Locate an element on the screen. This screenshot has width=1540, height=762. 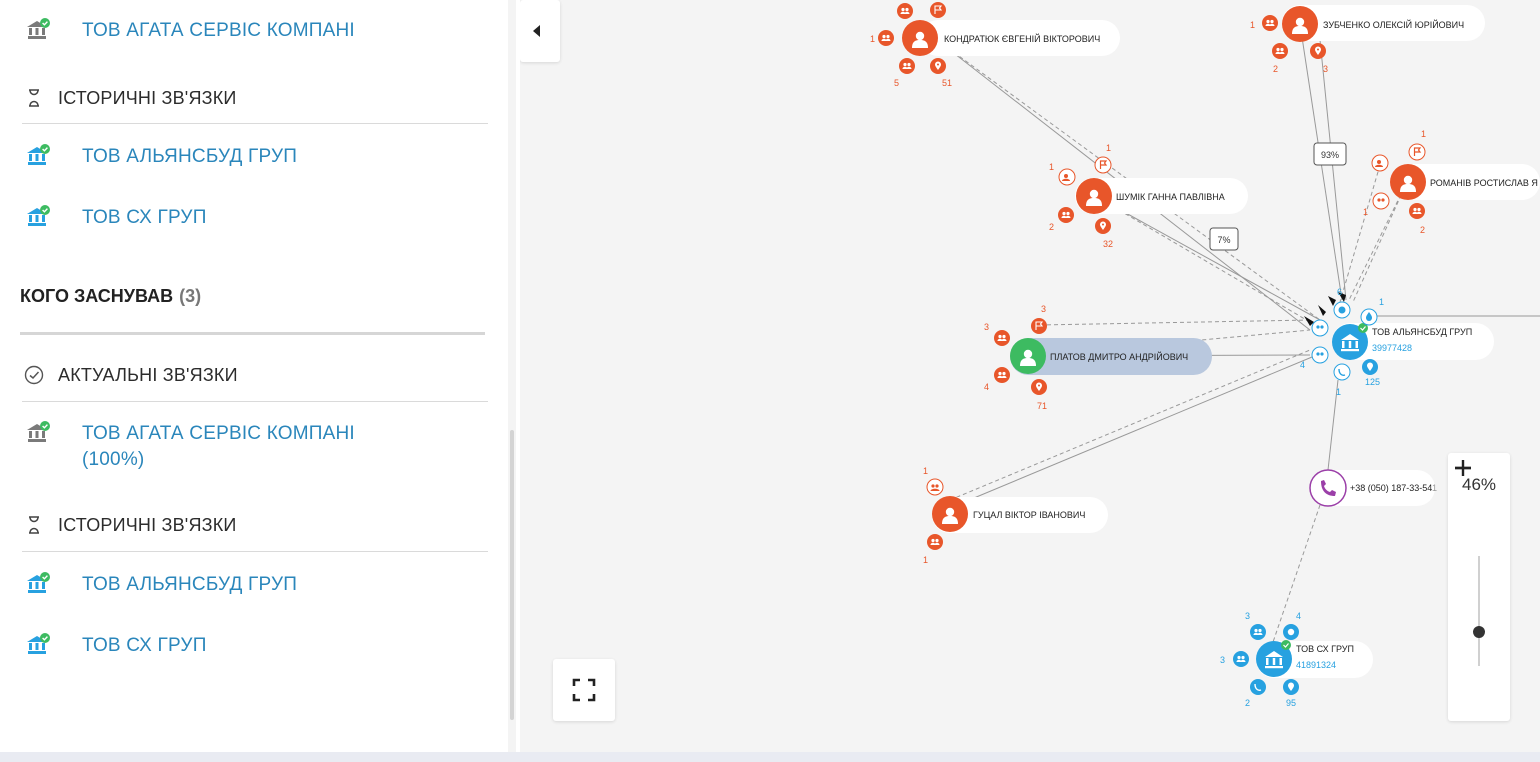
company-link-alliansbud-hist: ТОВ АЛЬЯНСБУД ГРУП is located at coordinates (189, 585).